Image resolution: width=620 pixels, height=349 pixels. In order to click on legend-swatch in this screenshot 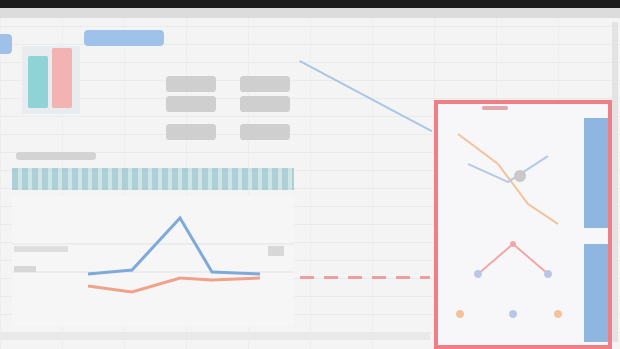, I will do `click(276, 251)`.